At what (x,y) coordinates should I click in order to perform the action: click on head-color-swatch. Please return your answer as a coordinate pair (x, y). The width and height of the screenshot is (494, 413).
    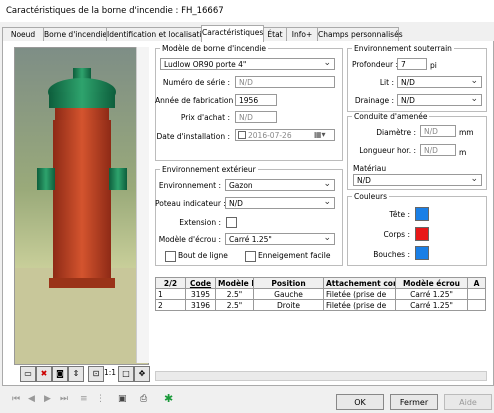
    Looking at the image, I should click on (422, 214).